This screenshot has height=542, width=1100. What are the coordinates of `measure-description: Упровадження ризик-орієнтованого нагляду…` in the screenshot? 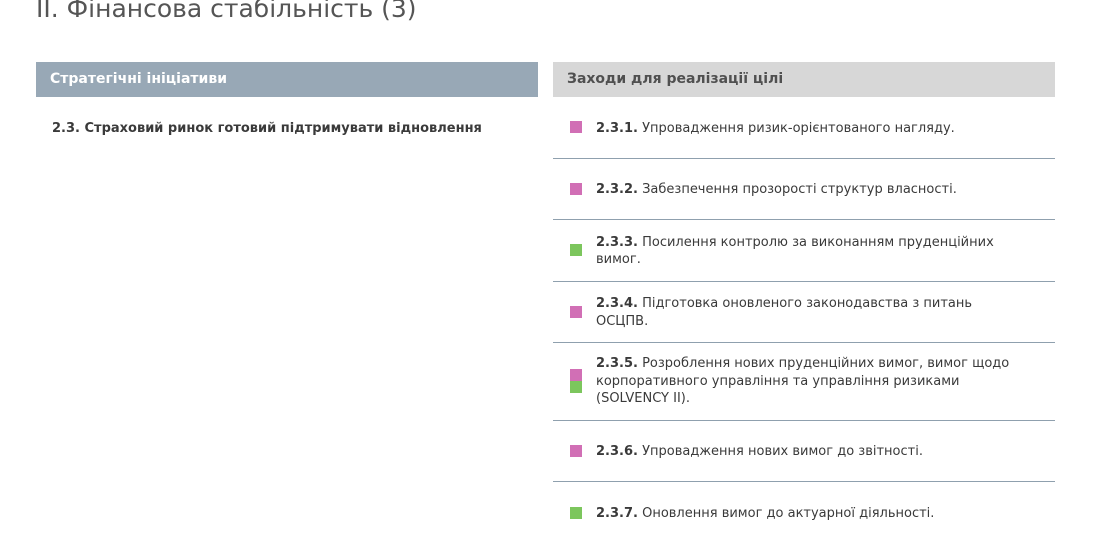 It's located at (796, 128).